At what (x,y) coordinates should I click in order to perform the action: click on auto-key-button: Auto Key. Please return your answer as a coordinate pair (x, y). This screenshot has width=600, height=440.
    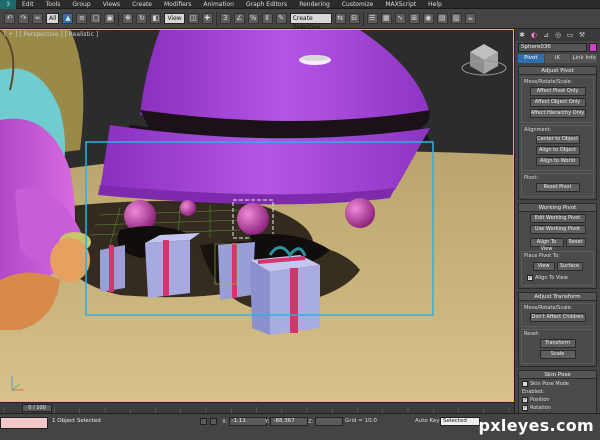
    Looking at the image, I should click on (427, 421).